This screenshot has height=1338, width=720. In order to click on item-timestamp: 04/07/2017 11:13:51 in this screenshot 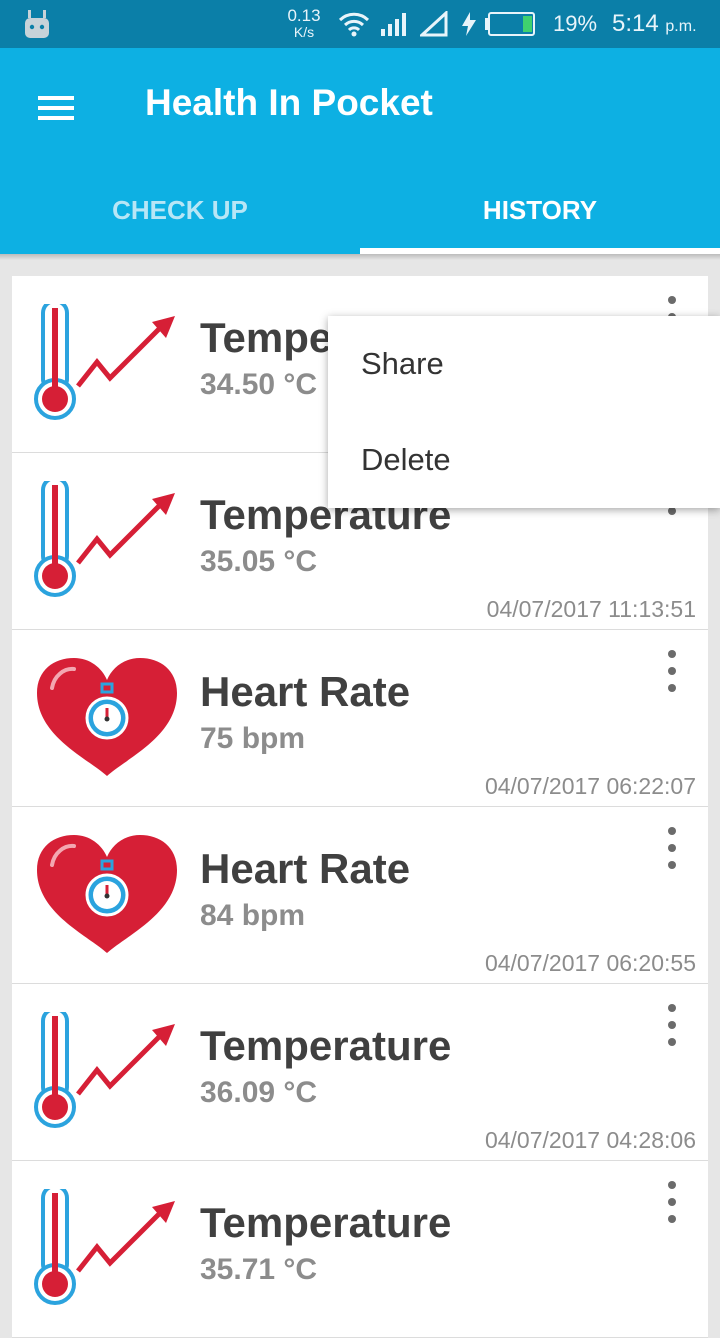, I will do `click(591, 609)`.